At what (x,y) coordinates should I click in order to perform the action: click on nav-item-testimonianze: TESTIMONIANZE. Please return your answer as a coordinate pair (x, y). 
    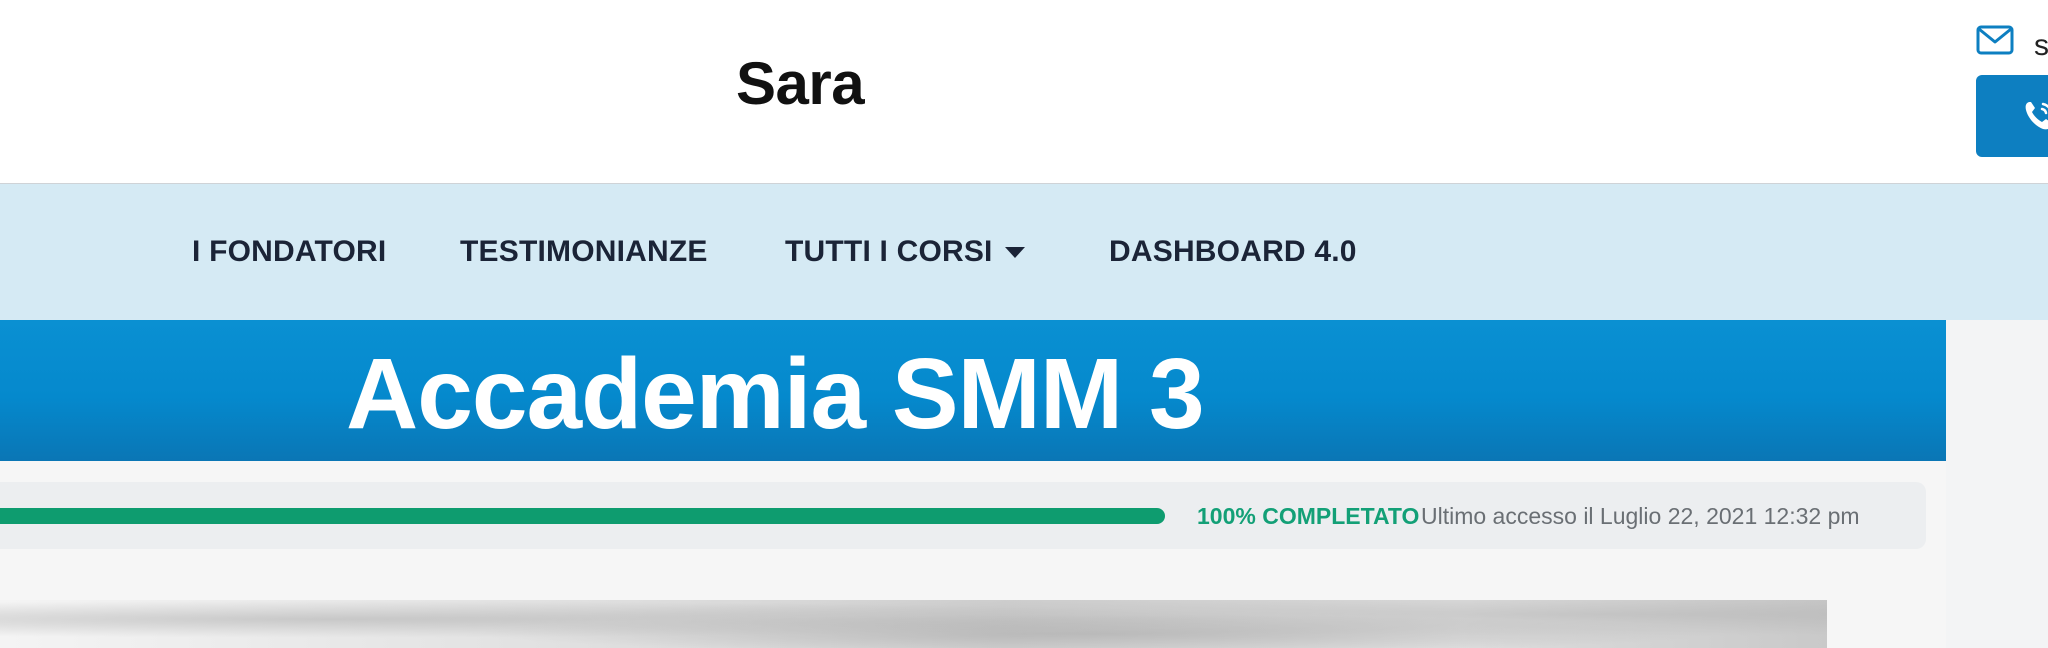
    Looking at the image, I should click on (584, 252).